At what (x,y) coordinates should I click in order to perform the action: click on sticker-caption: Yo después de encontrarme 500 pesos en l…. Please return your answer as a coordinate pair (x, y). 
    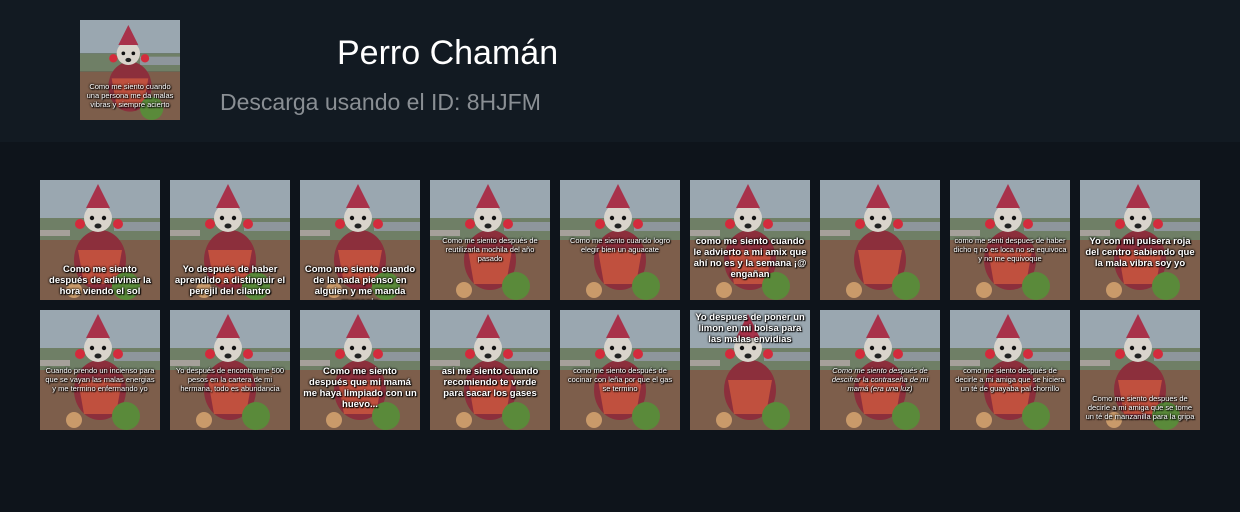
    Looking at the image, I should click on (230, 379).